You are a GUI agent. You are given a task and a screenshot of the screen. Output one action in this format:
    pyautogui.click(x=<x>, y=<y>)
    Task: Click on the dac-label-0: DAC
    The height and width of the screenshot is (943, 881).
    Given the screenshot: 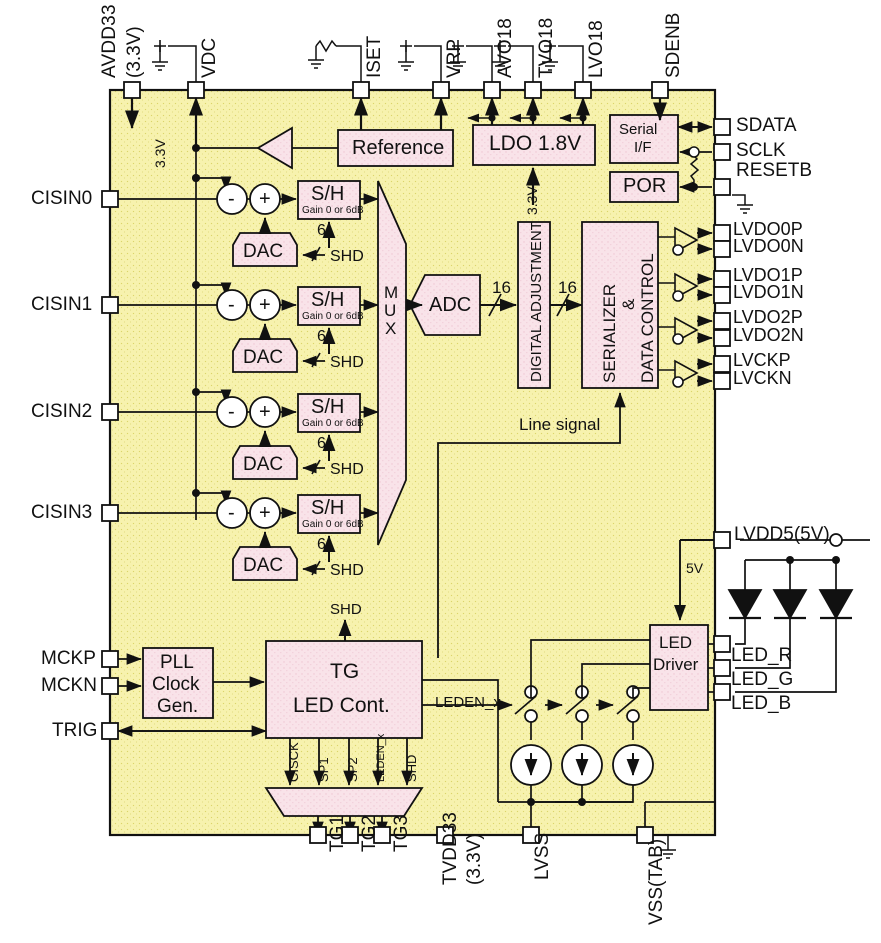 What is the action you would take?
    pyautogui.click(x=263, y=251)
    